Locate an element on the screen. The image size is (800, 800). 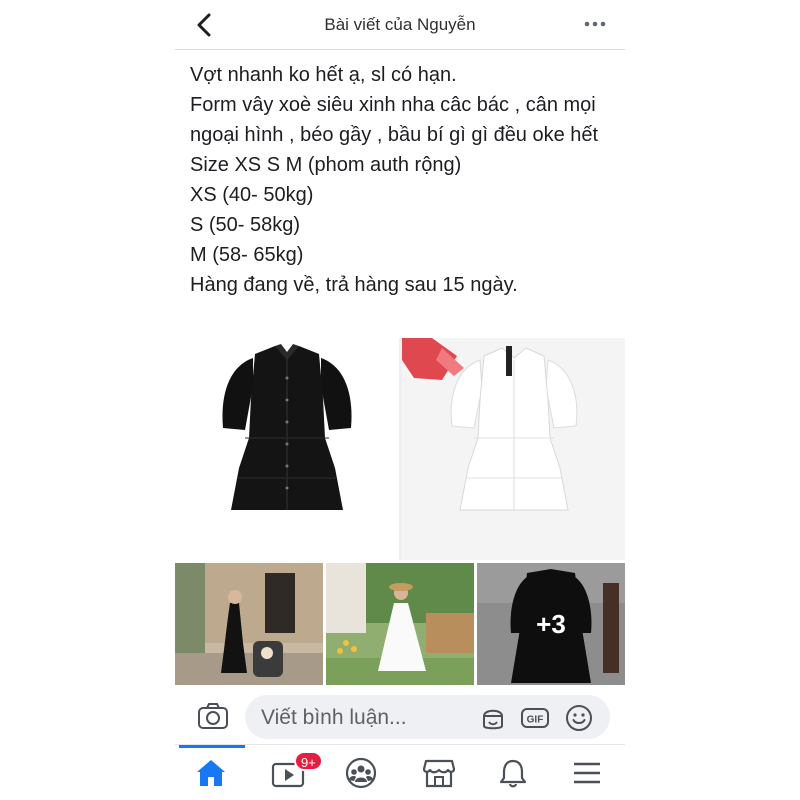
camera-button is located at coordinates (213, 716).